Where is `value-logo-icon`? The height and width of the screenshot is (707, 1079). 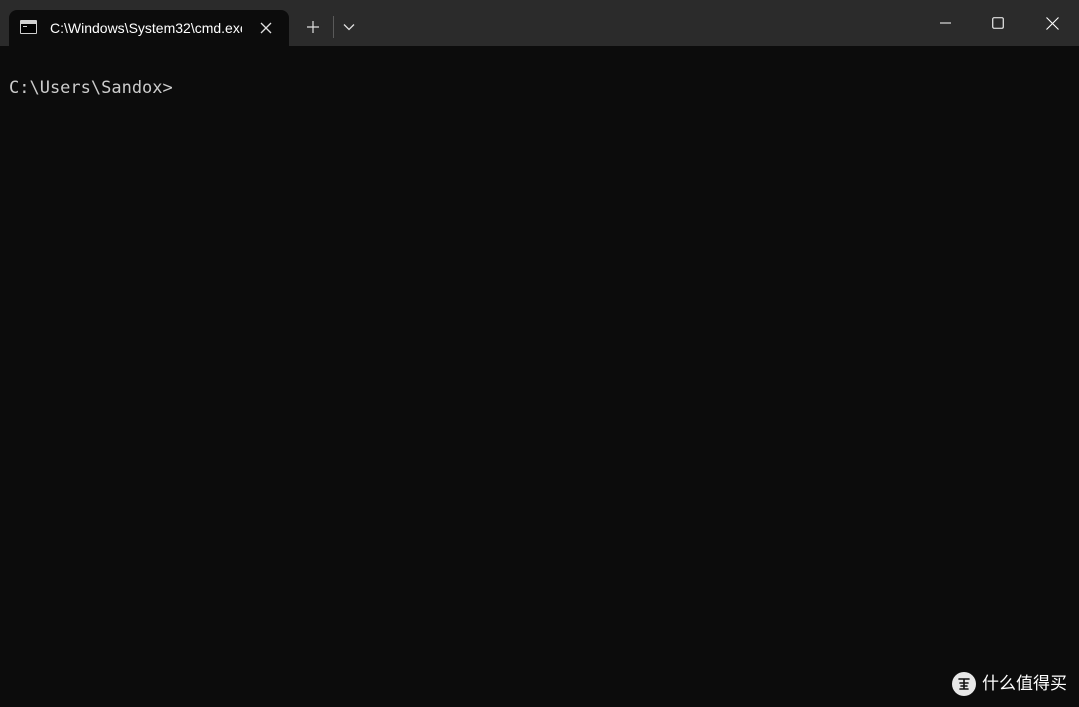 value-logo-icon is located at coordinates (964, 684).